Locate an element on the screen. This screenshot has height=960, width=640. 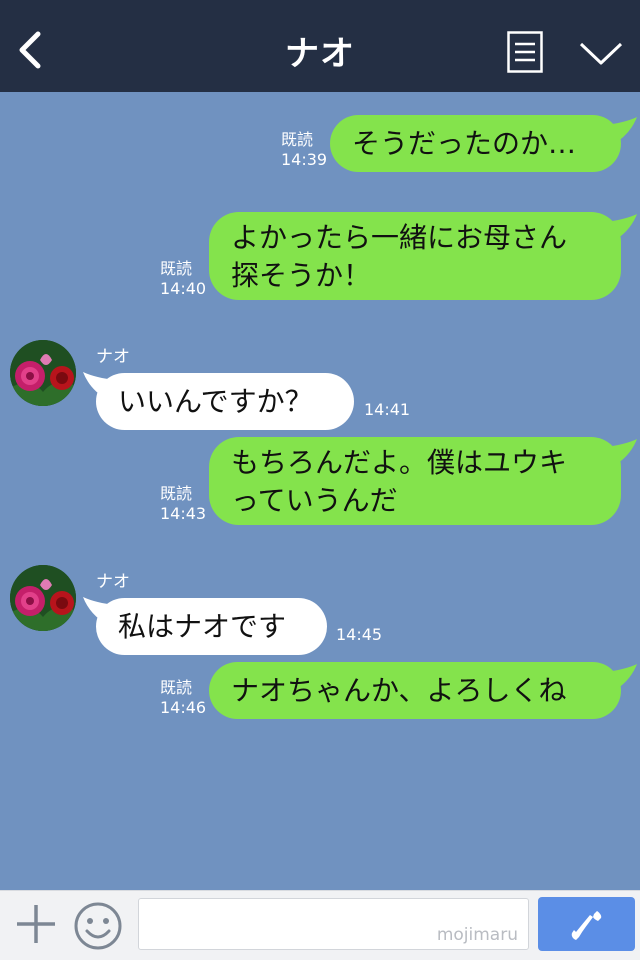
message-meta: 既読 14:46 is located at coordinates (183, 698).